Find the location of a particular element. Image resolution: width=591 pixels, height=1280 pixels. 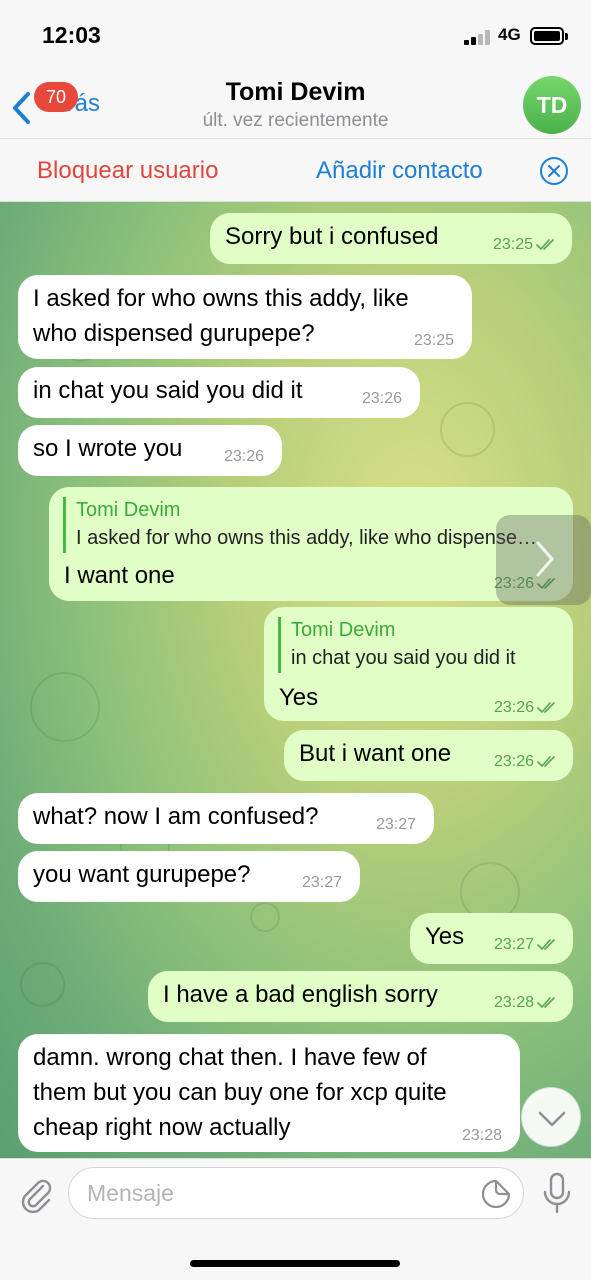

close-circle-icon is located at coordinates (554, 171).